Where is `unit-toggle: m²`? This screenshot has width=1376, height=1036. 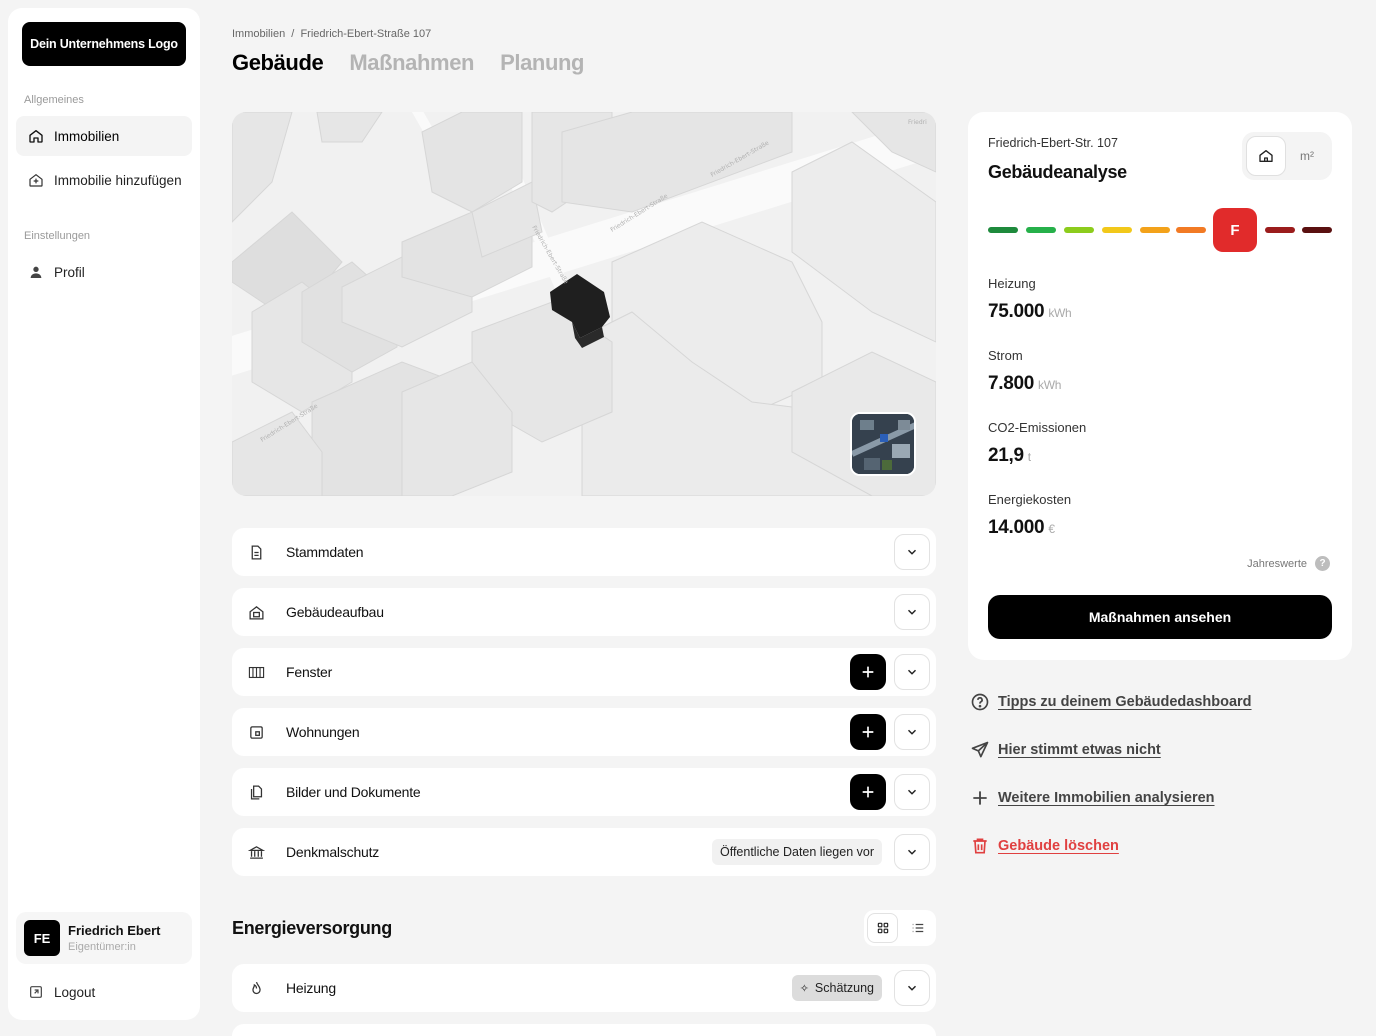
unit-toggle: m² is located at coordinates (1287, 156).